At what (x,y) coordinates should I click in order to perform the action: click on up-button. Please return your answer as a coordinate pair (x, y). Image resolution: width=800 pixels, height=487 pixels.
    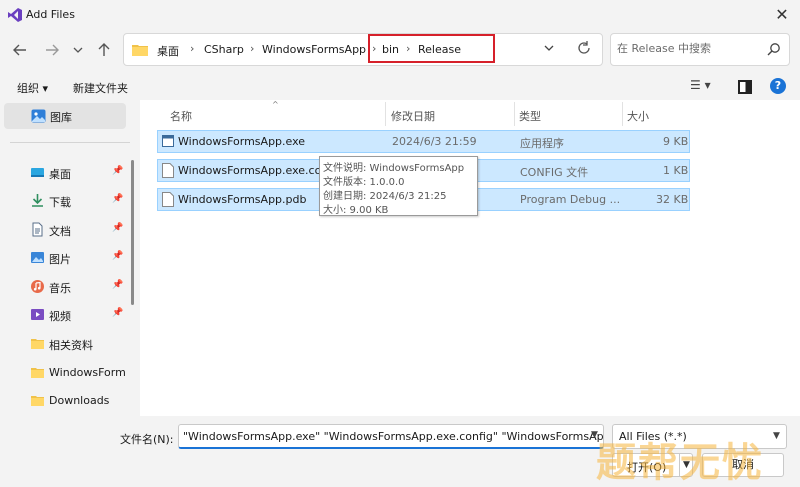
    Looking at the image, I should click on (104, 50).